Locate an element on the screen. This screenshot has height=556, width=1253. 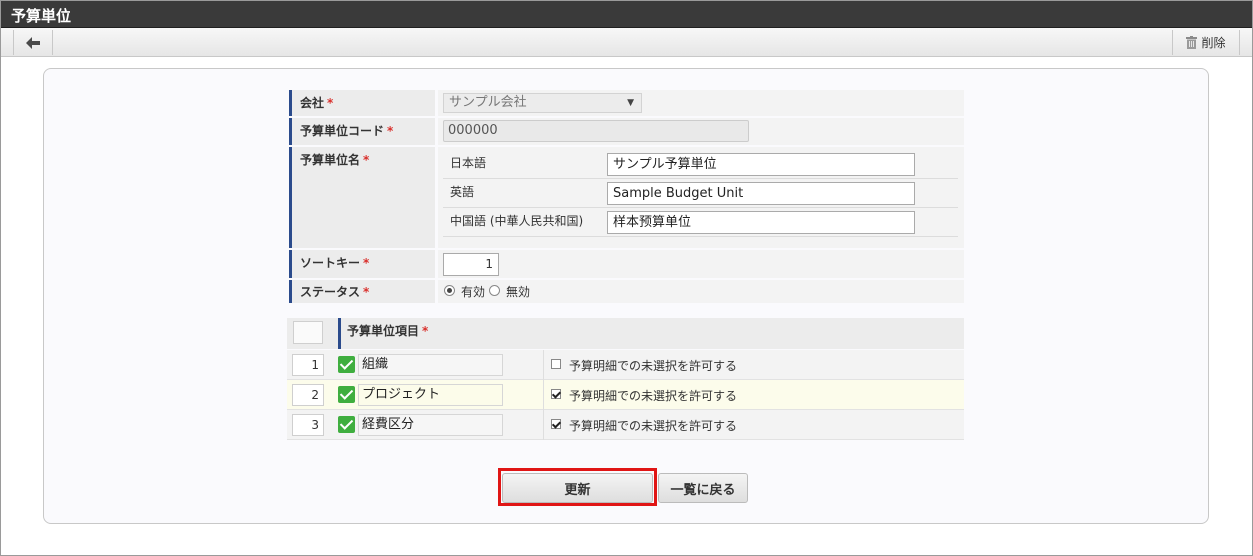
table-row: 3 経費区分 予算明細での未選択を許可する is located at coordinates (625, 425).